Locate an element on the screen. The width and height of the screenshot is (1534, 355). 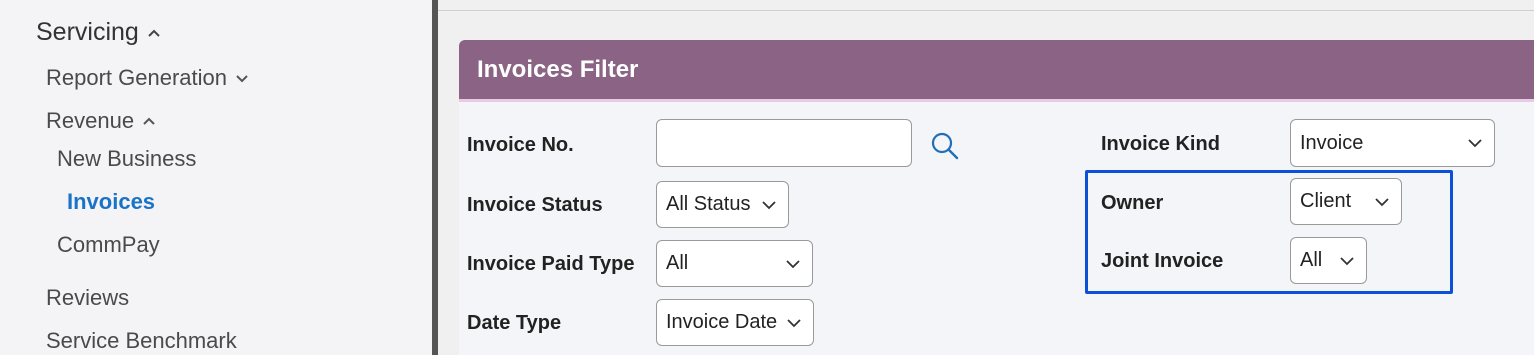
invoice-no-label: Invoice No. is located at coordinates (520, 145).